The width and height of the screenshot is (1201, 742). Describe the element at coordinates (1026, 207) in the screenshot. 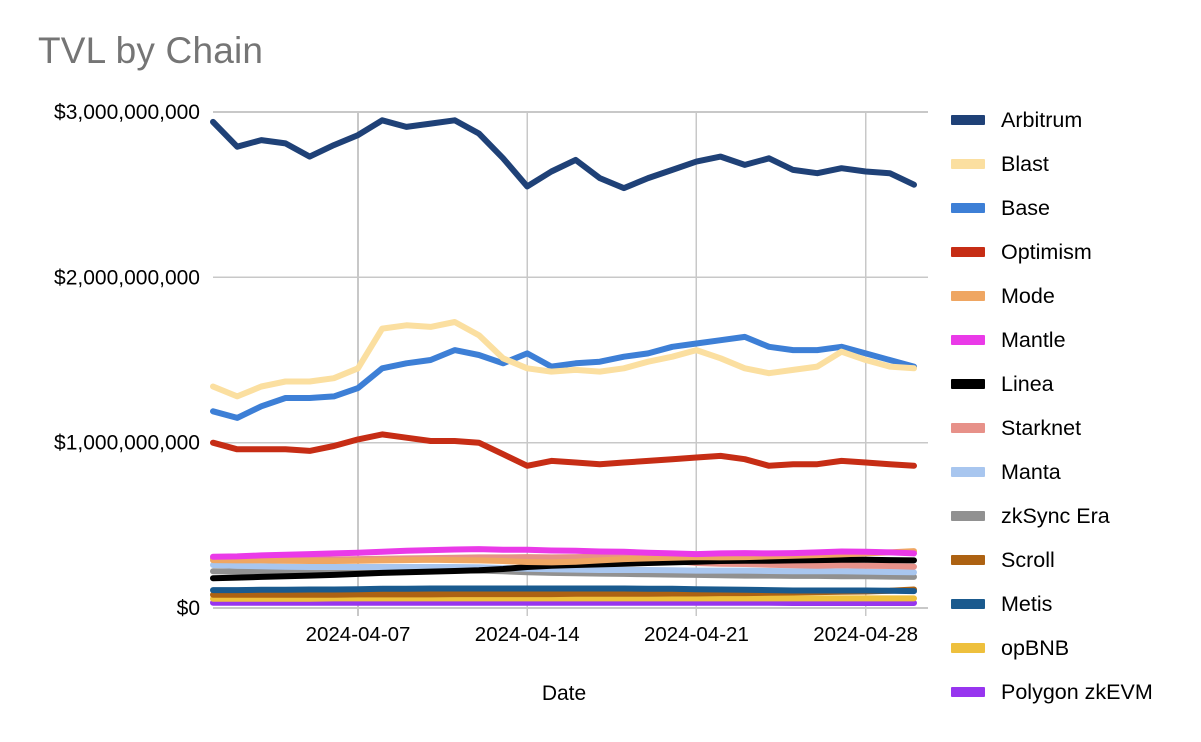

I see `legend-item-label: Base` at that location.